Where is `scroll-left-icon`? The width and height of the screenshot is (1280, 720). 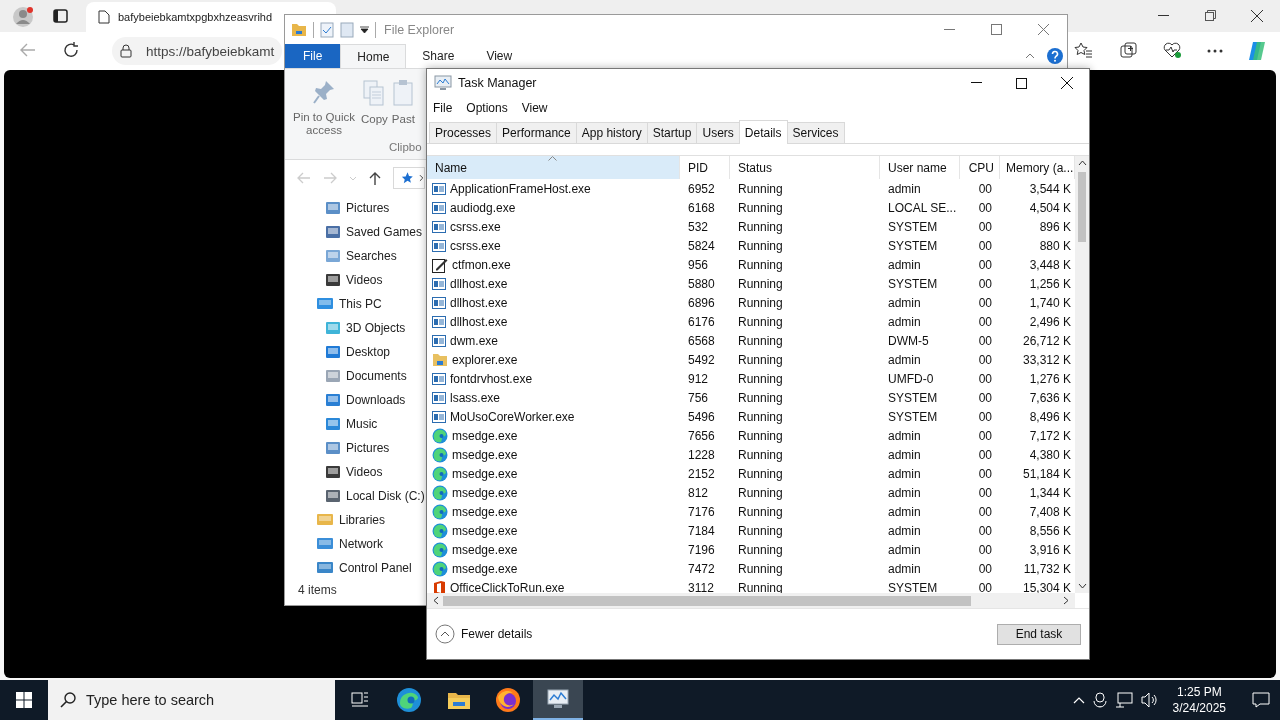 scroll-left-icon is located at coordinates (436, 600).